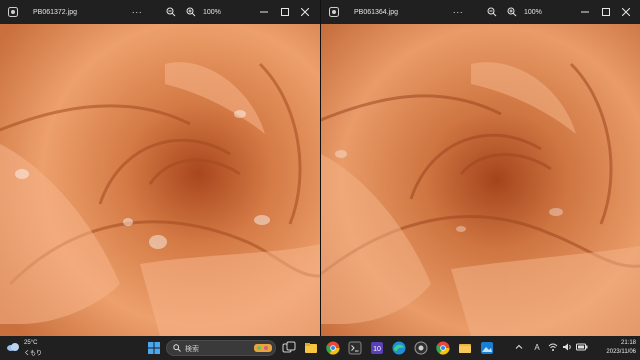  What do you see at coordinates (614, 348) in the screenshot?
I see `clock: 21:18 2023/11/06` at bounding box center [614, 348].